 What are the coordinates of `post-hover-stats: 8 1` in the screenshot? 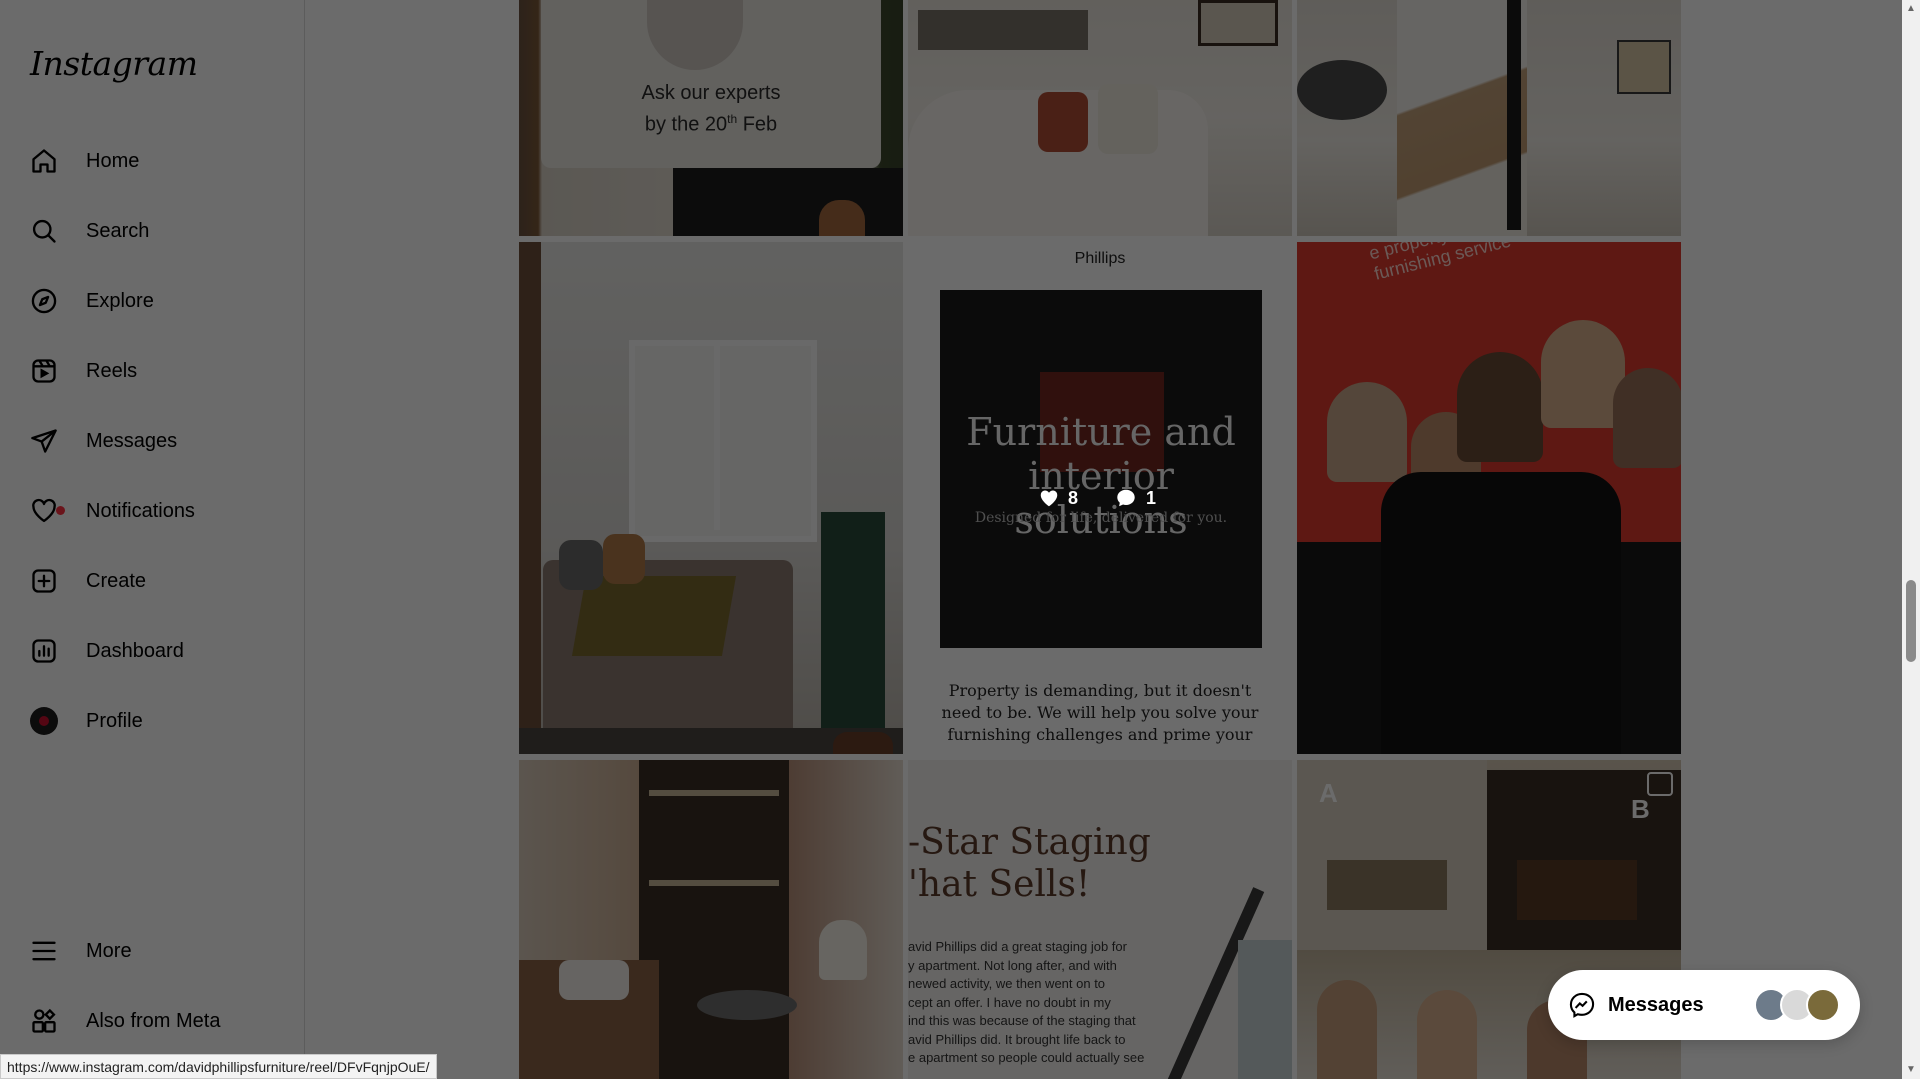 It's located at (1097, 498).